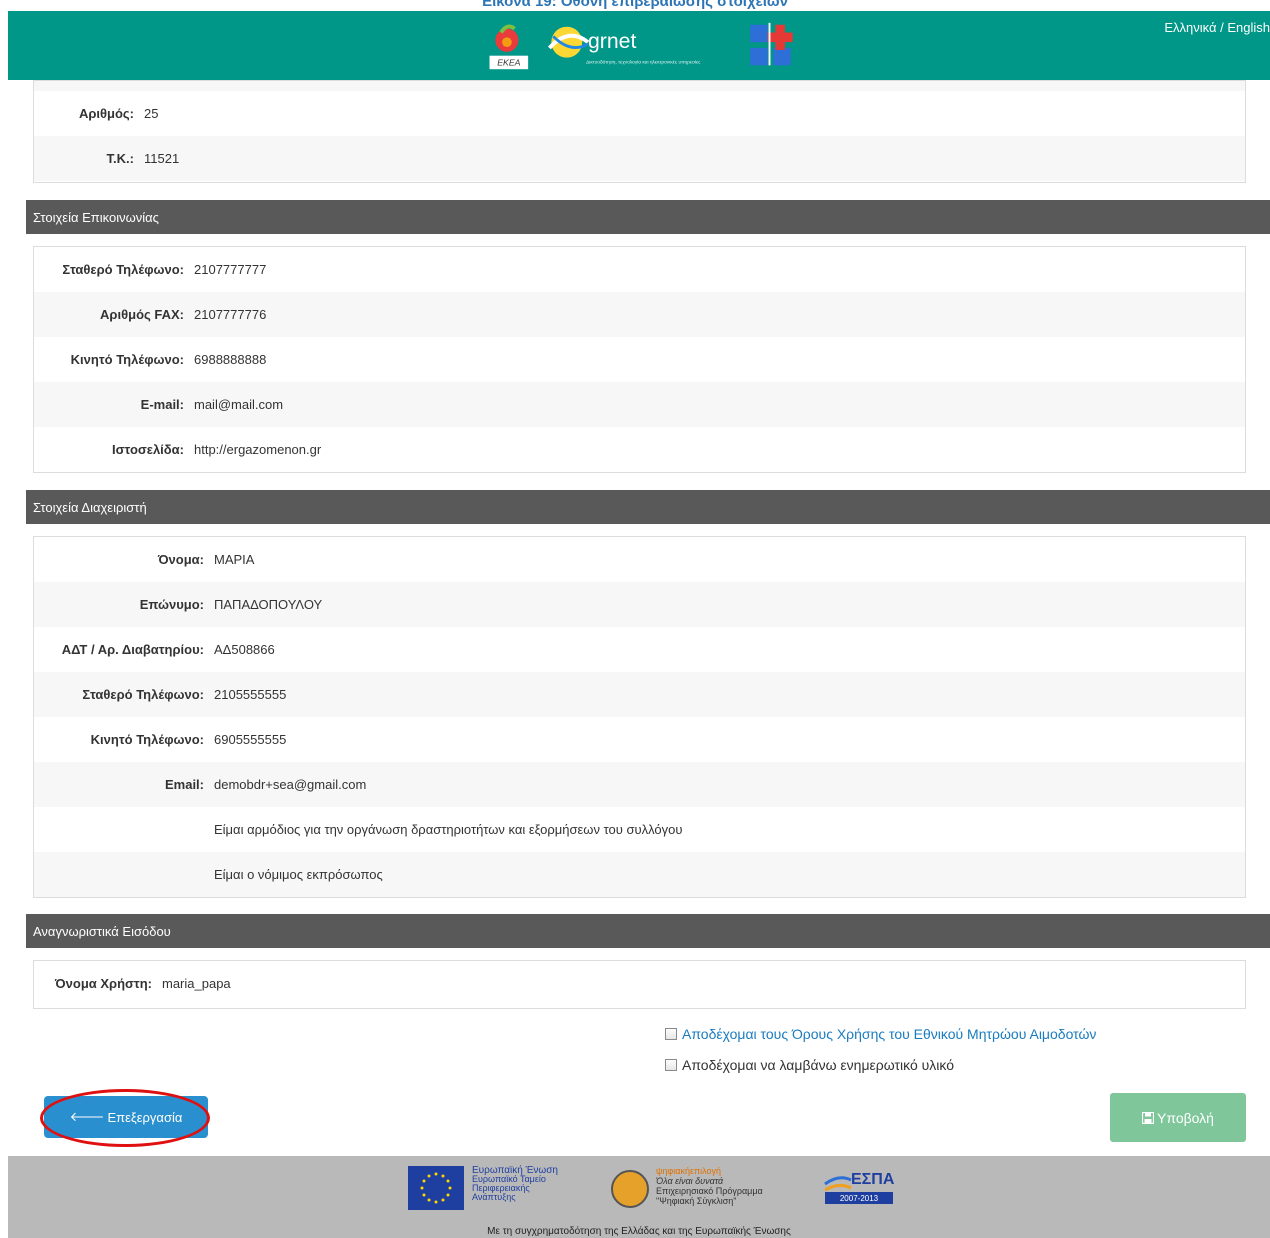 This screenshot has width=1270, height=1238. I want to click on document-caption: Εικόνα 19: Οθόνη επιβεβαίωσης στοιχείων, so click(635, 5).